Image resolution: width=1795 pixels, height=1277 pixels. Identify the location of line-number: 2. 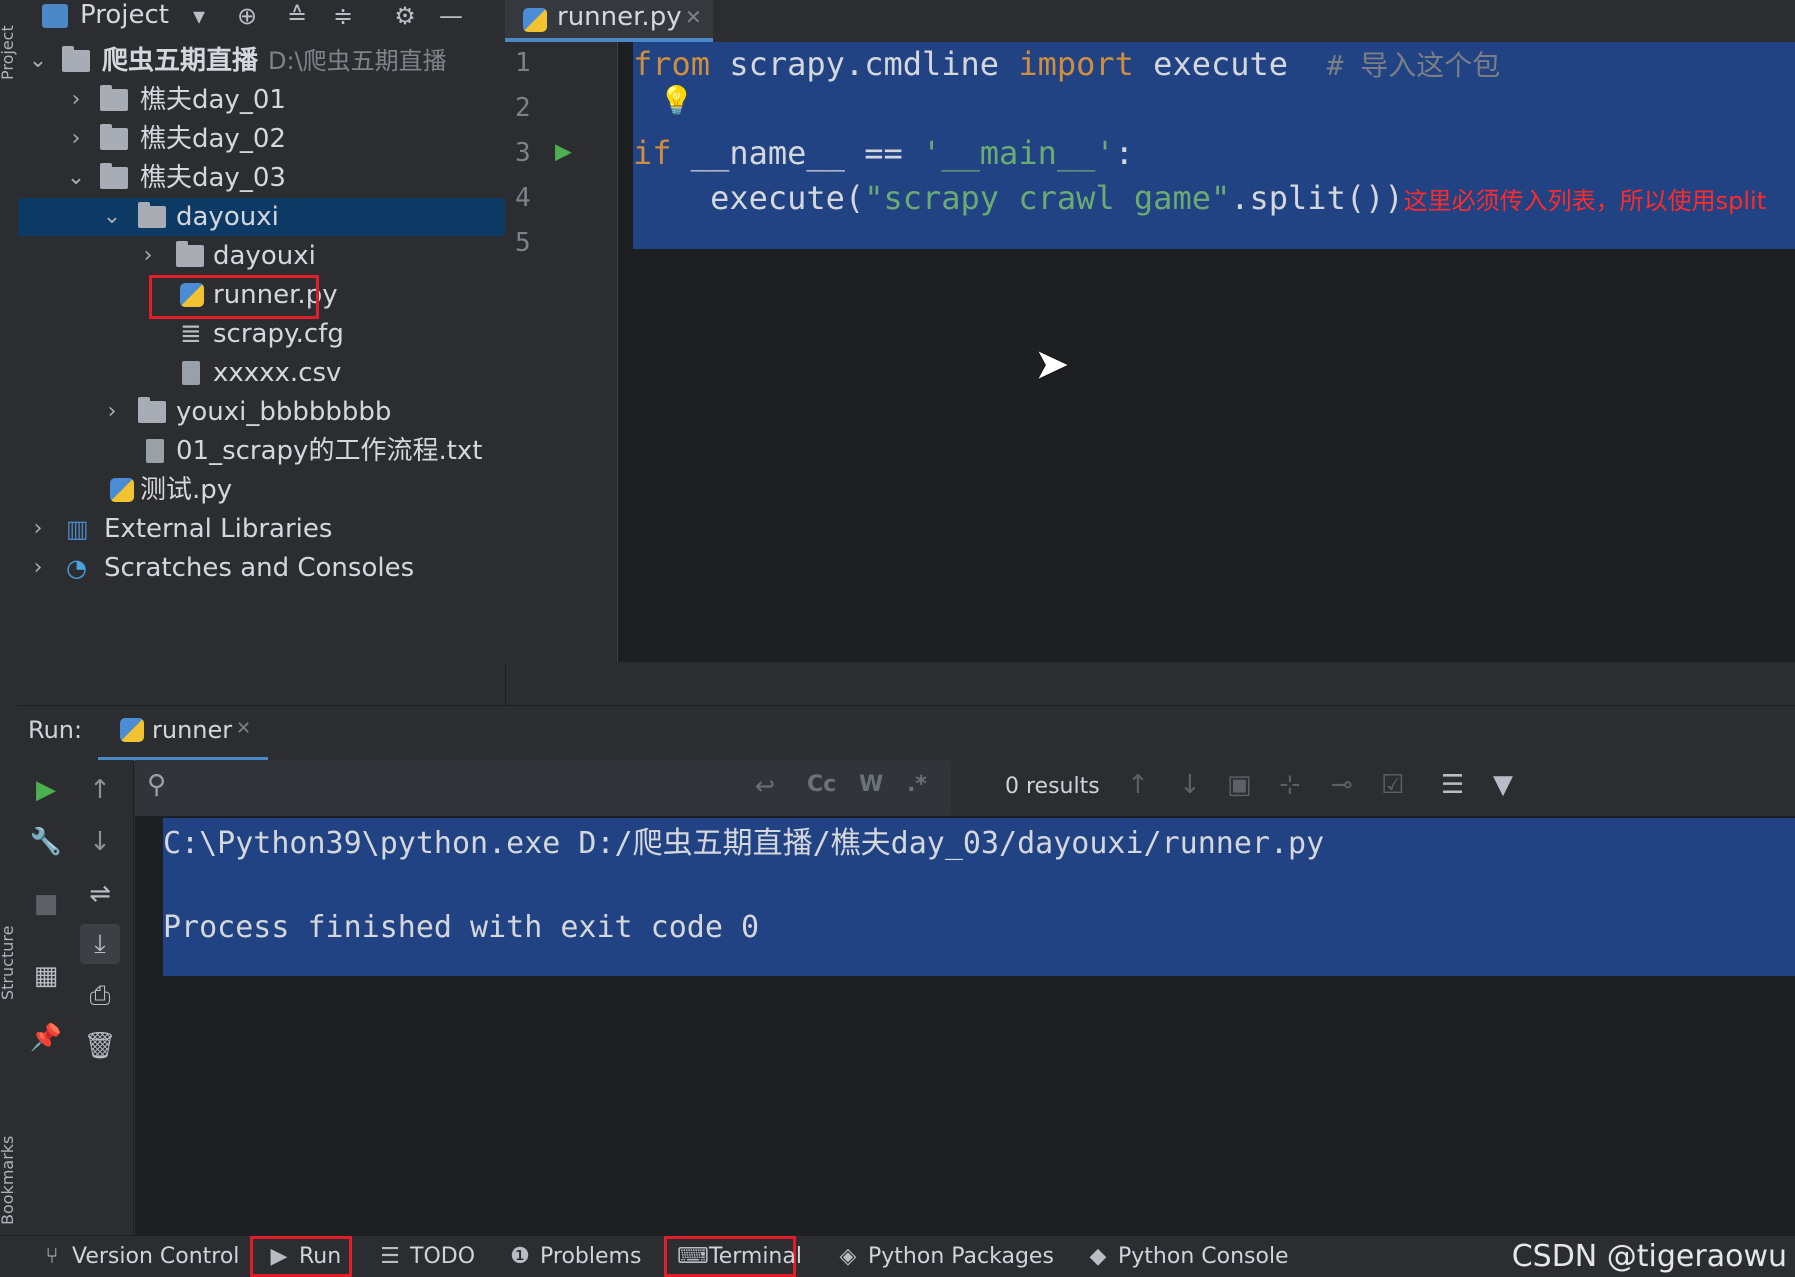
(523, 108).